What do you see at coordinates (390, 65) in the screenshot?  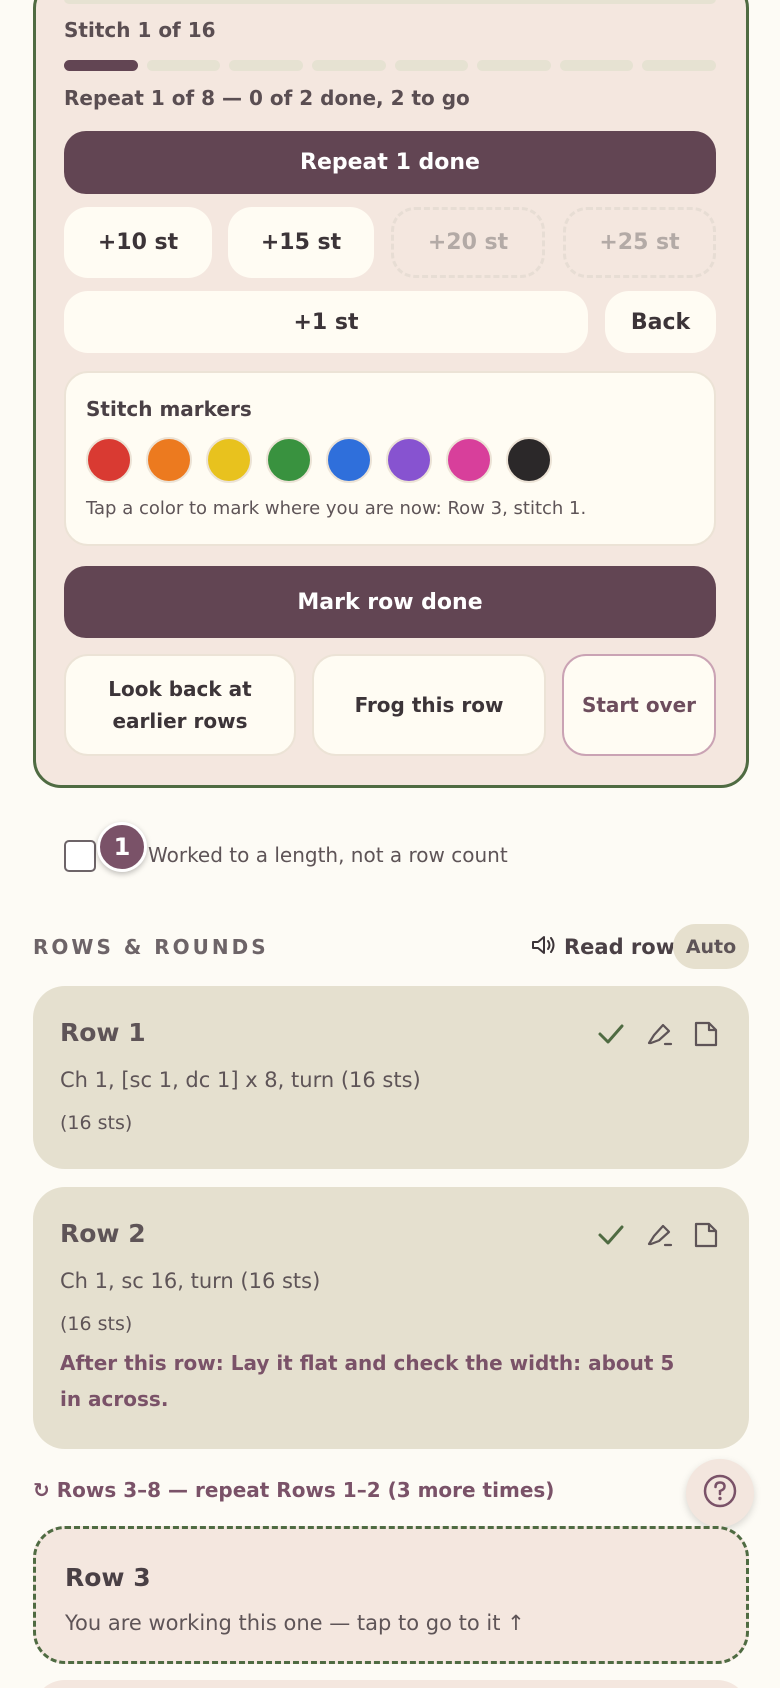 I see `repeat-progress-segments` at bounding box center [390, 65].